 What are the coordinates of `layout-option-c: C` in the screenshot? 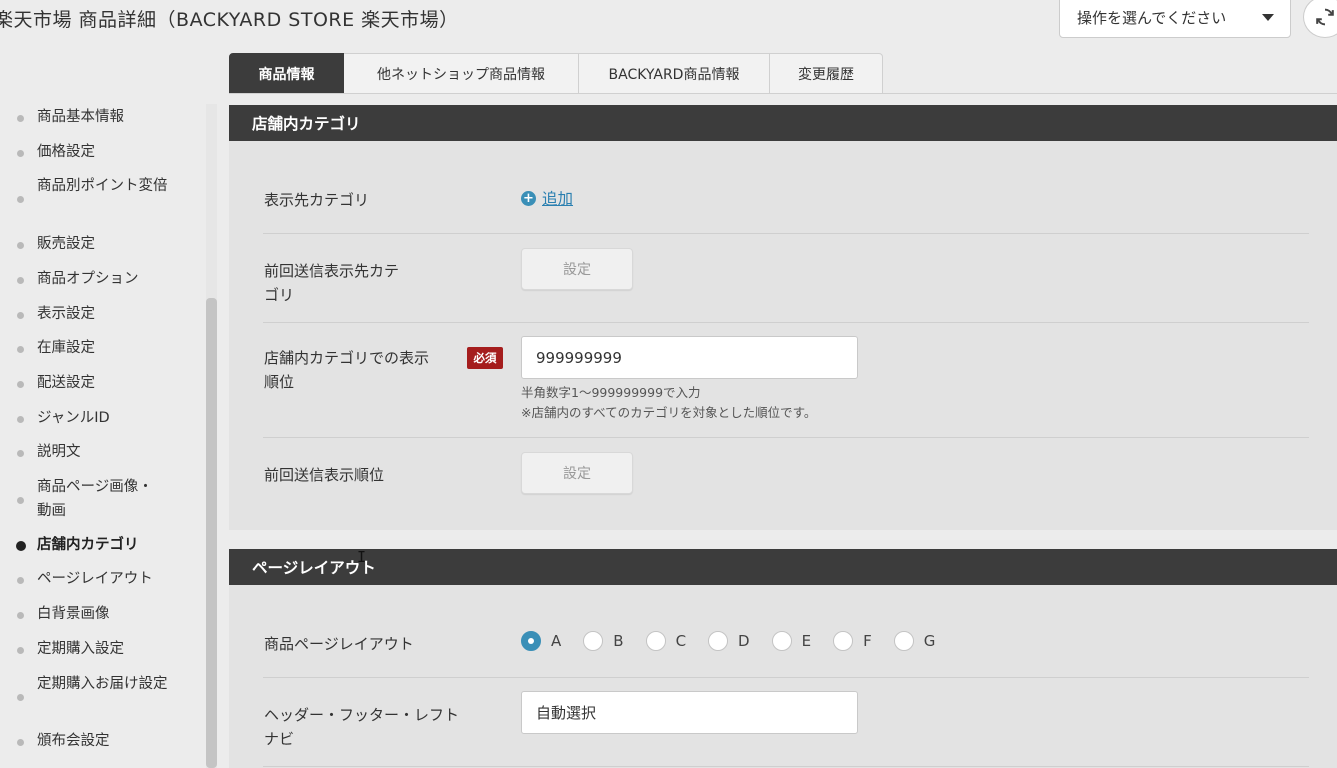 It's located at (665, 641).